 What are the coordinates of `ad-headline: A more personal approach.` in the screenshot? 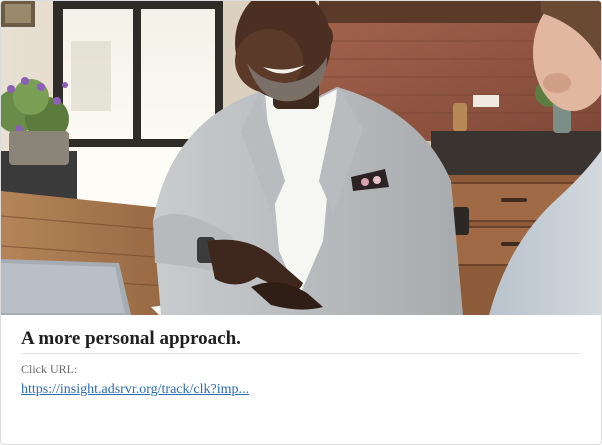 It's located at (301, 340).